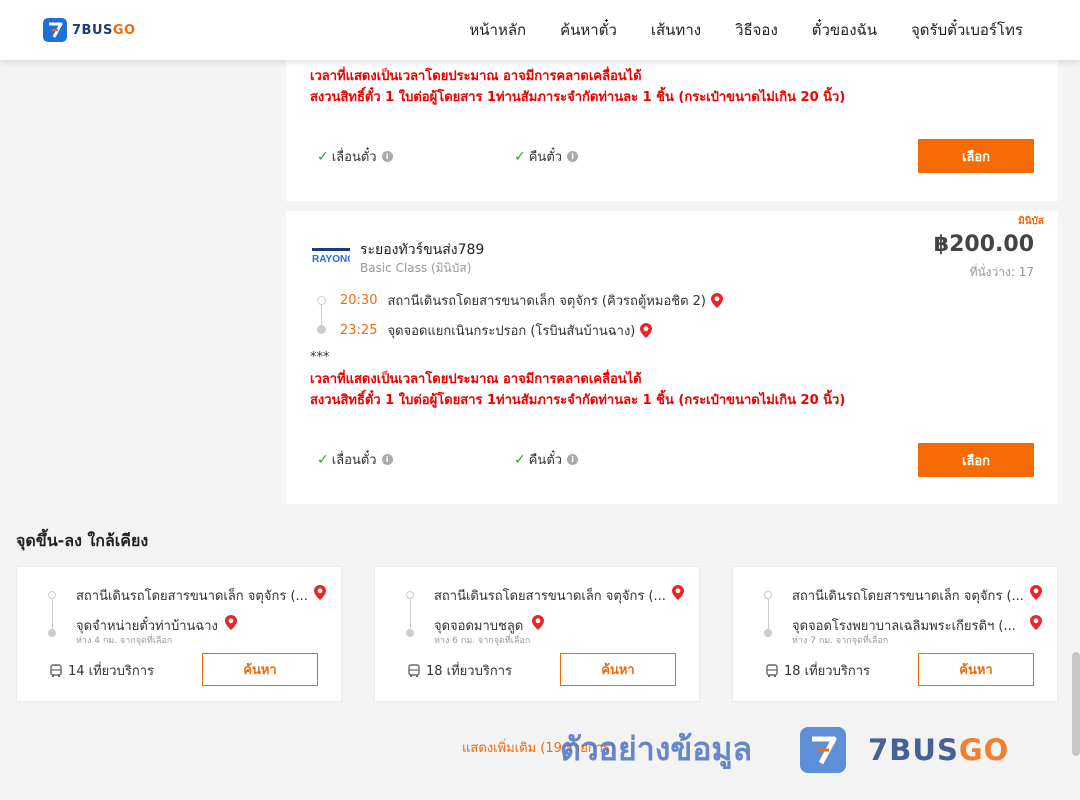 The image size is (1080, 800). What do you see at coordinates (1031, 221) in the screenshot?
I see `bus-type-badge: มินิบัส` at bounding box center [1031, 221].